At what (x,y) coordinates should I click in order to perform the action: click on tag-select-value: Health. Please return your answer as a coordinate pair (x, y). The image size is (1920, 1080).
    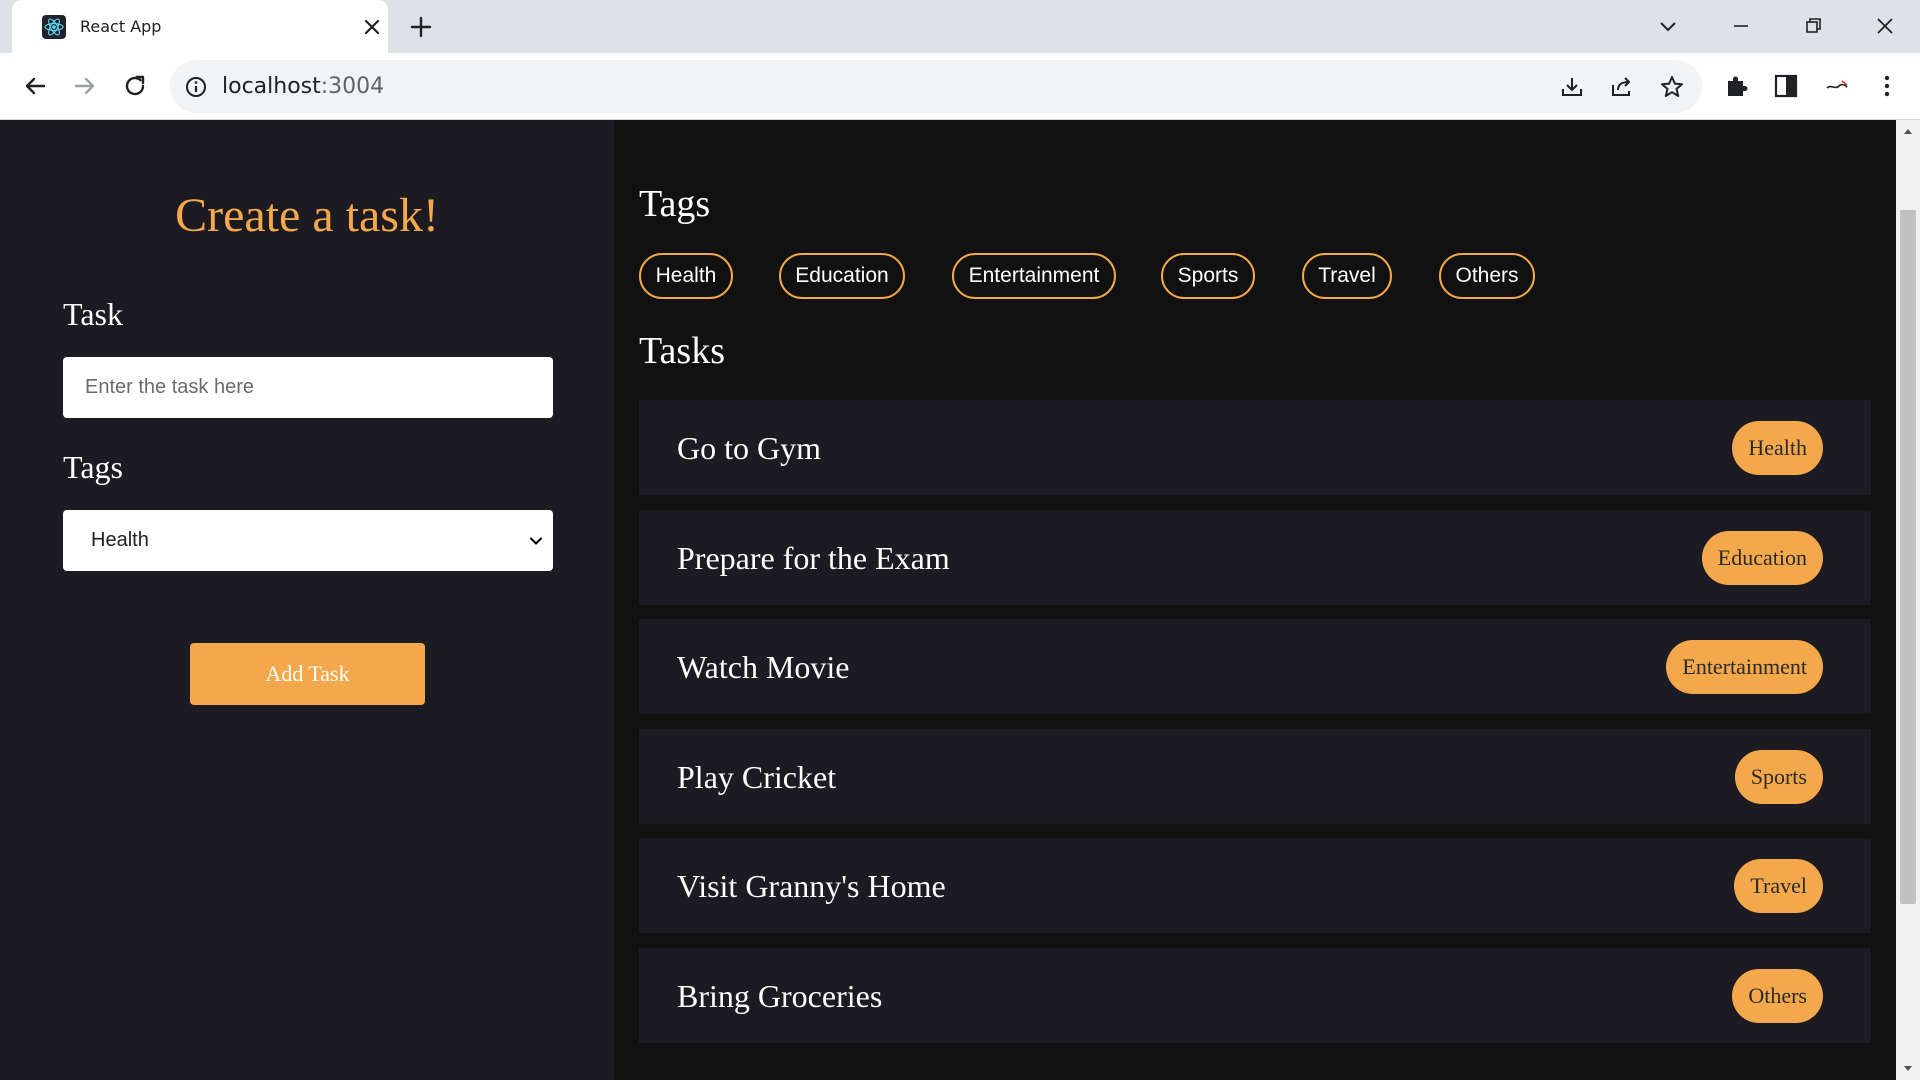
    Looking at the image, I should click on (120, 540).